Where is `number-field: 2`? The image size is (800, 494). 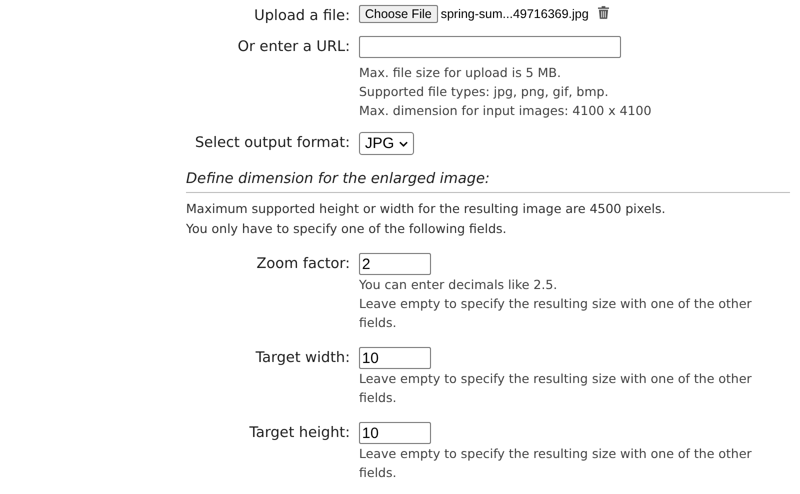
number-field: 2 is located at coordinates (395, 264).